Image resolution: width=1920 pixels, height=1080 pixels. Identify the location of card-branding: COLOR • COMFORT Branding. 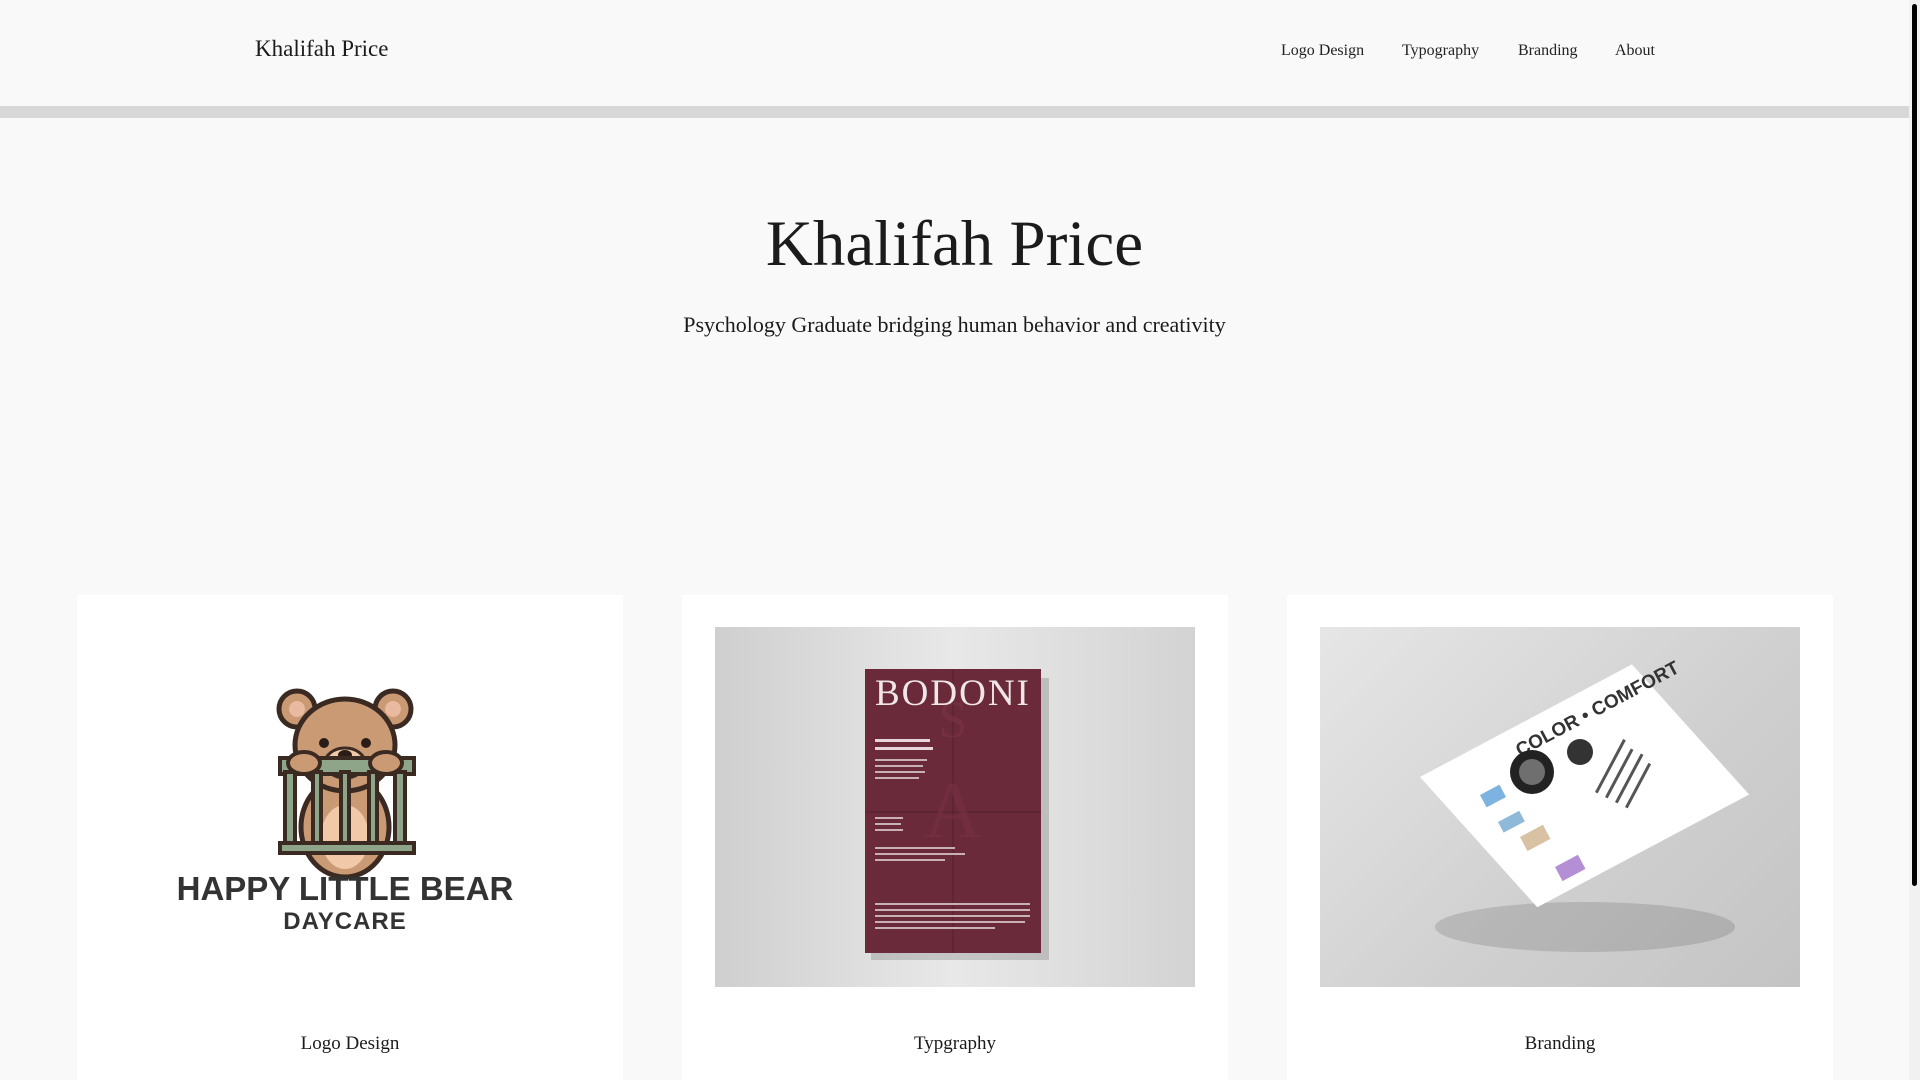
(1560, 837).